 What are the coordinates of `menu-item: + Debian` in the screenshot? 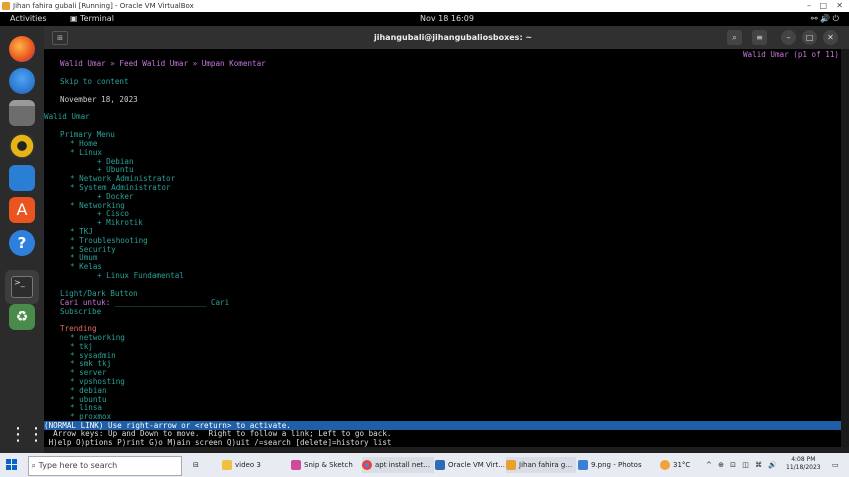 It's located at (115, 161).